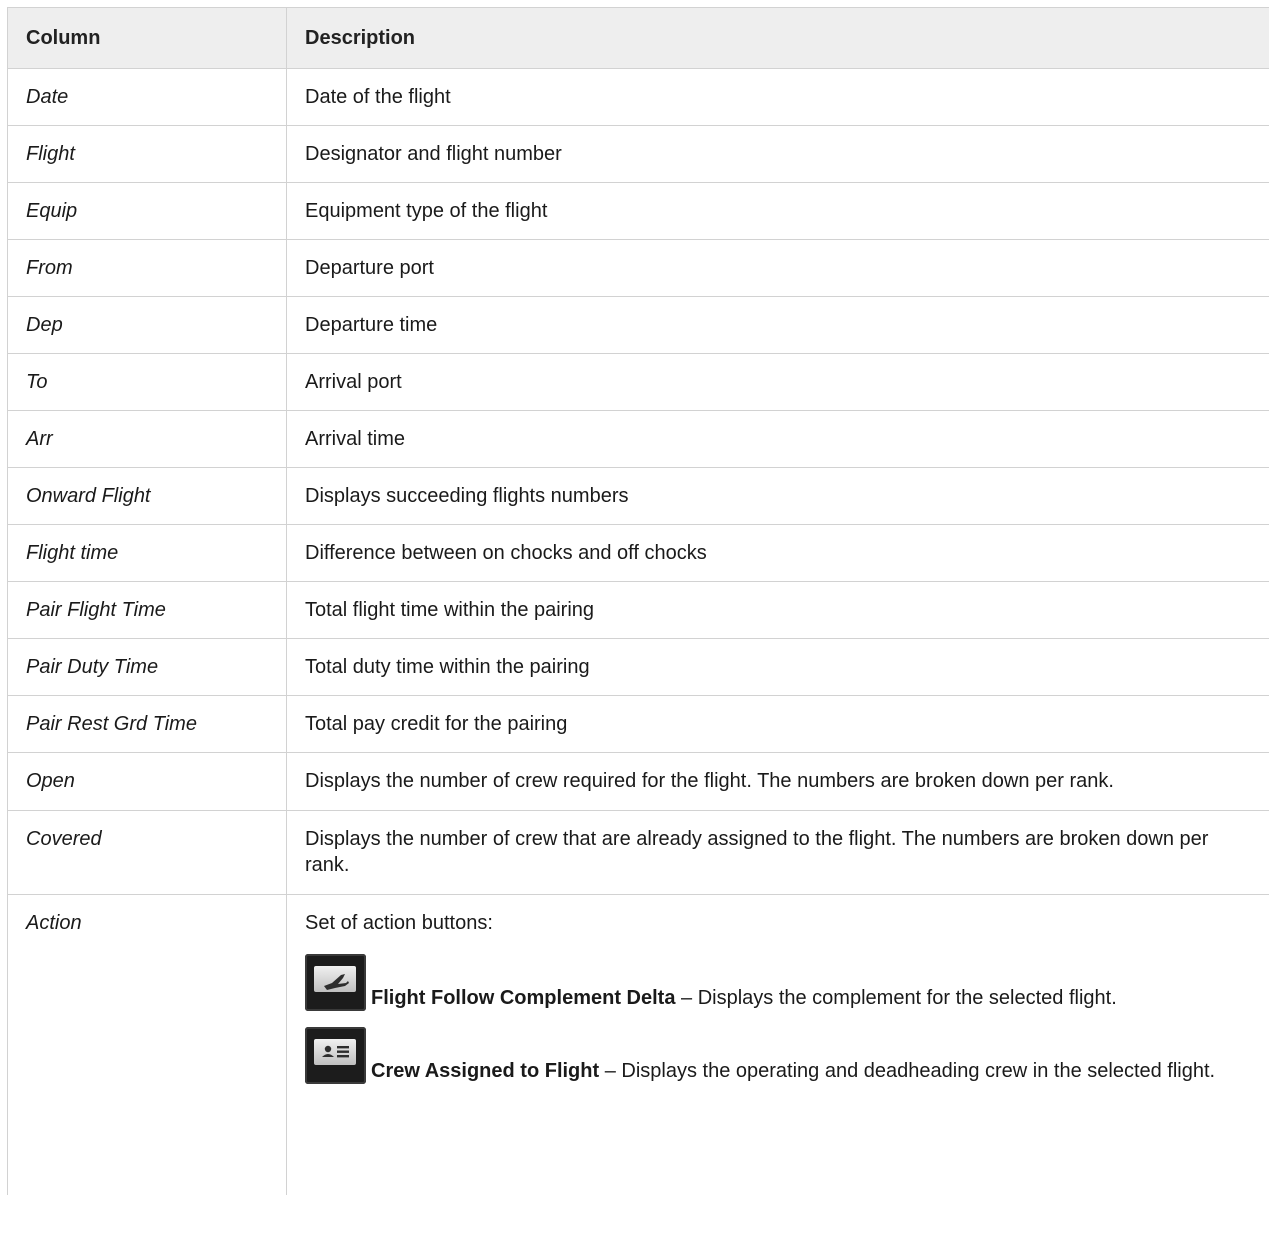 This screenshot has height=1247, width=1269. What do you see at coordinates (777, 268) in the screenshot?
I see `row-description: Departure port` at bounding box center [777, 268].